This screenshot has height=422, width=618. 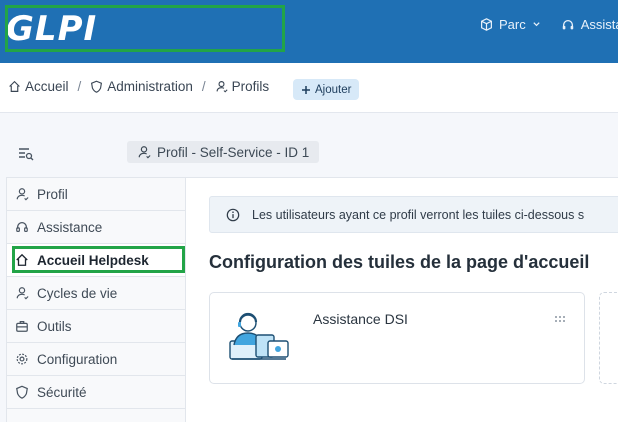 What do you see at coordinates (98, 259) in the screenshot?
I see `active-tab-highlight-box` at bounding box center [98, 259].